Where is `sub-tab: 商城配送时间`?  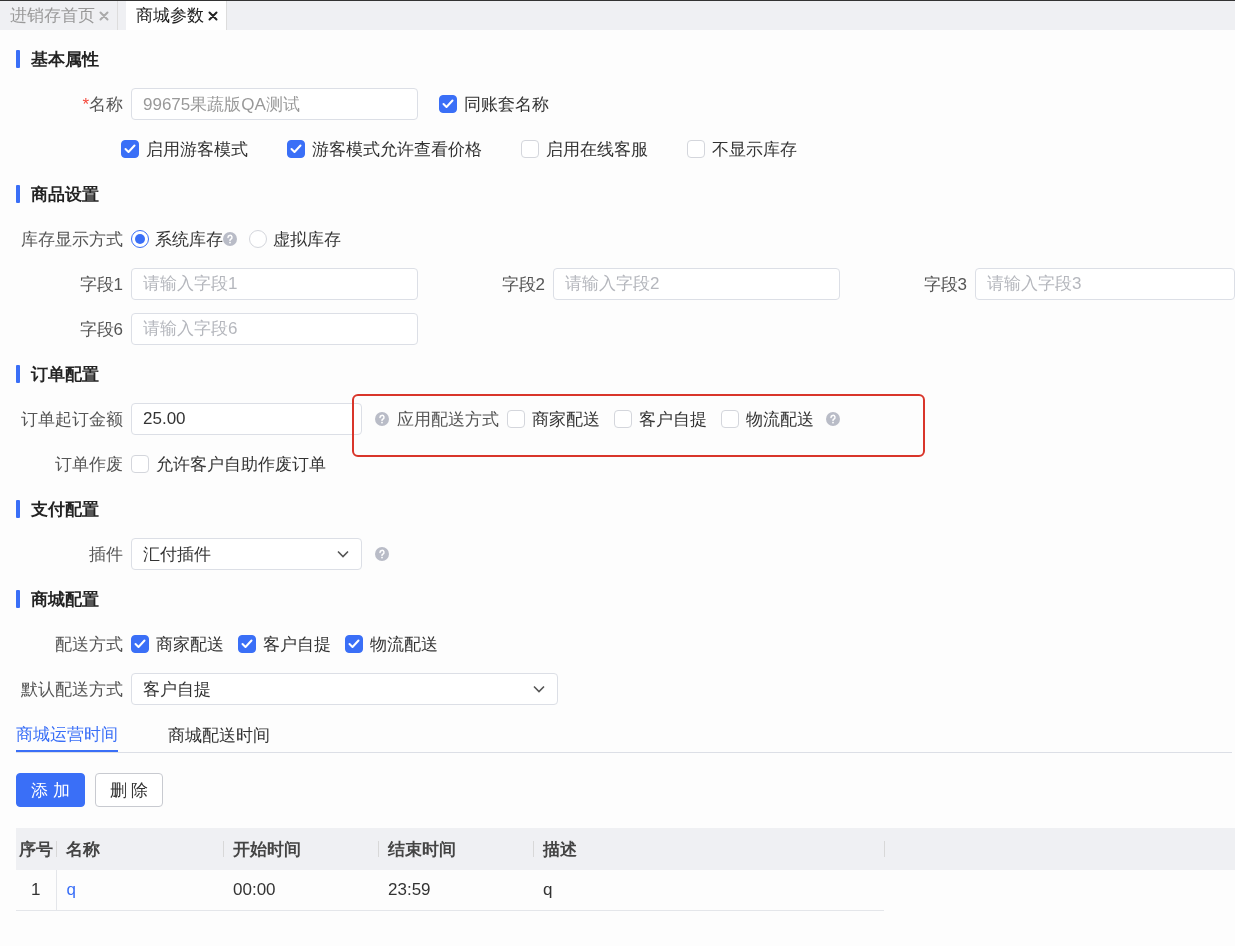
sub-tab: 商城配送时间 is located at coordinates (219, 735).